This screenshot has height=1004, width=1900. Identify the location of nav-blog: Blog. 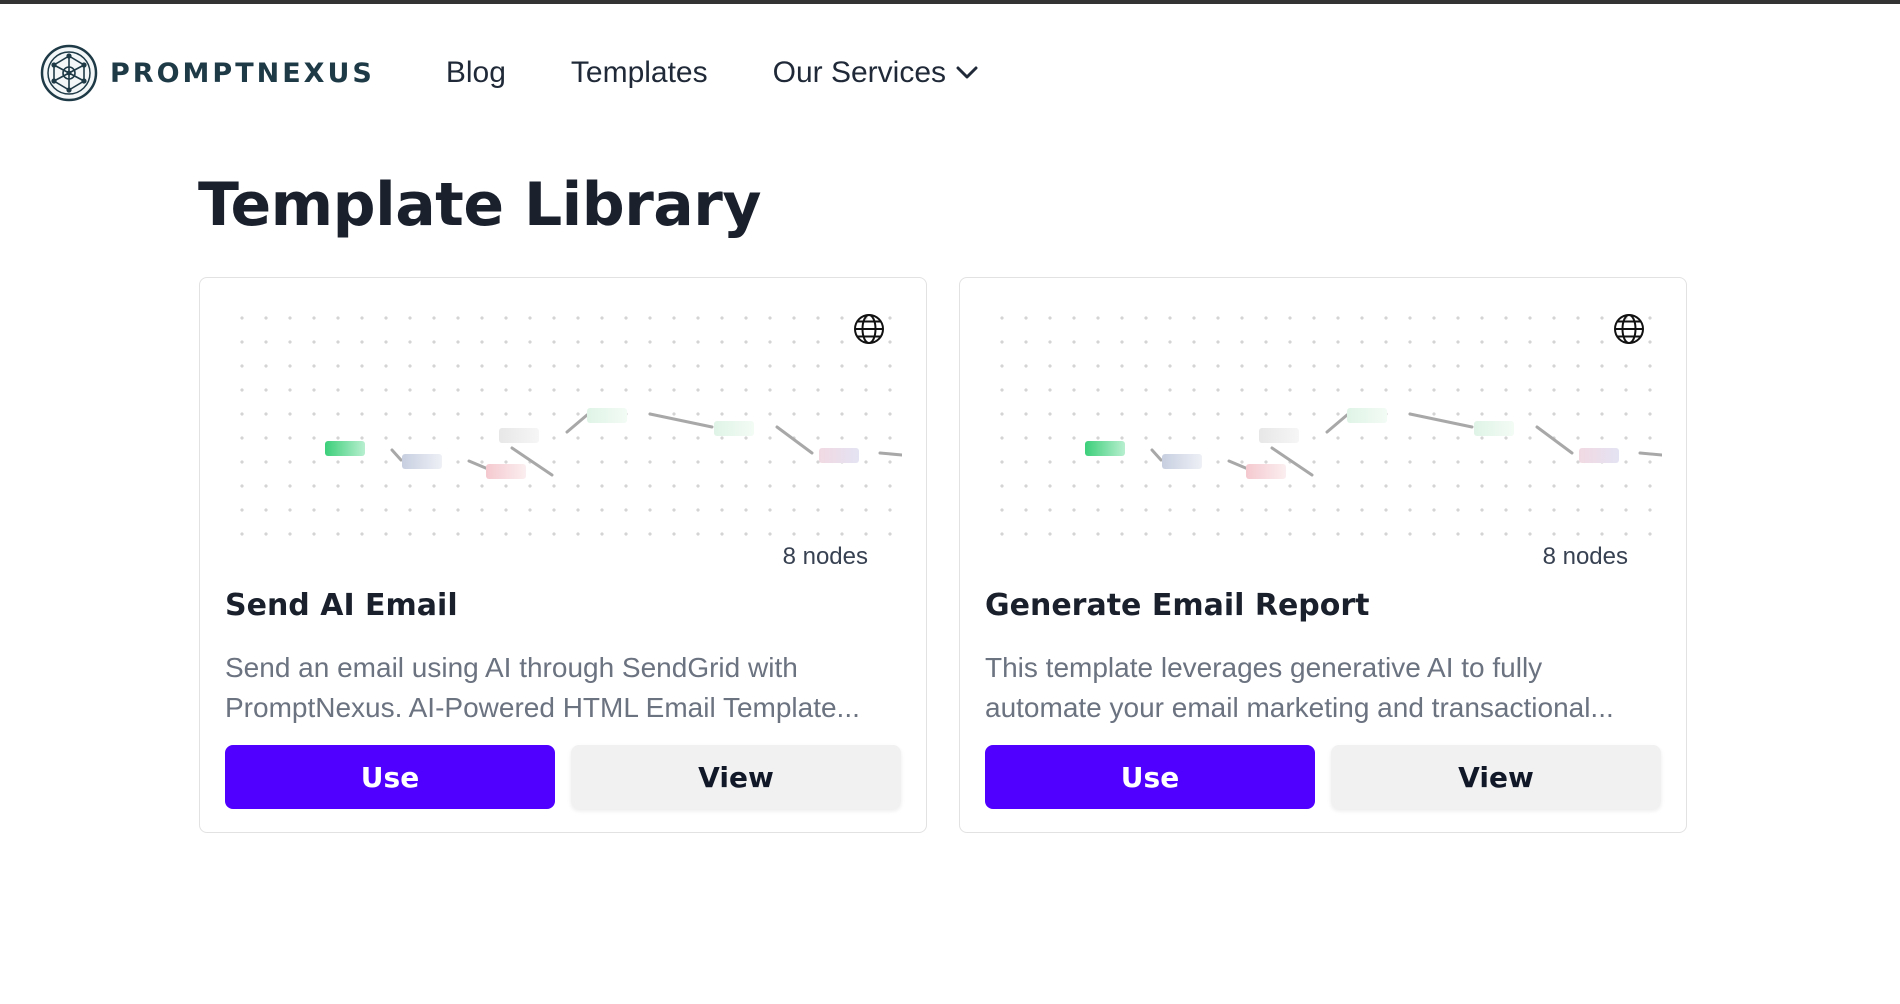
(476, 73).